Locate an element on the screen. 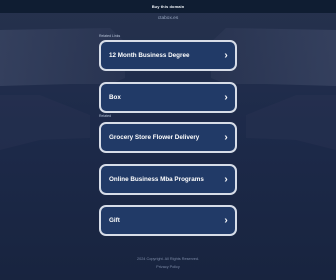 The height and width of the screenshot is (280, 336). related-link-0: 12 Month Business Degree › is located at coordinates (168, 55).